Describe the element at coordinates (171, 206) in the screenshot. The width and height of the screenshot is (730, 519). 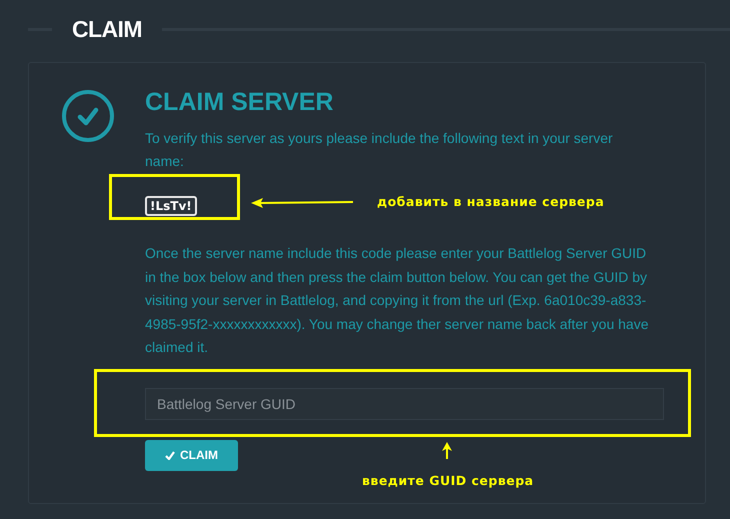
I see `verification-code: !LsTv!` at that location.